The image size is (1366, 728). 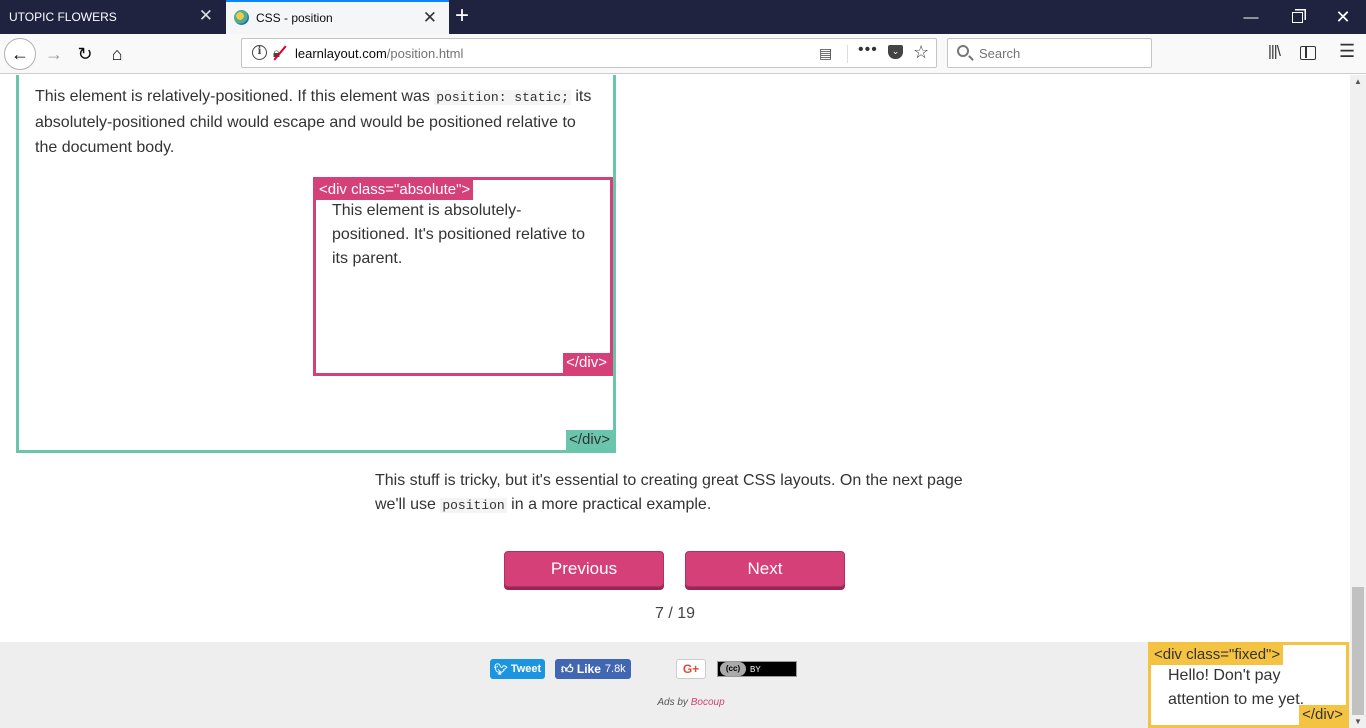 I want to click on previous-button: Previous, so click(x=584, y=569).